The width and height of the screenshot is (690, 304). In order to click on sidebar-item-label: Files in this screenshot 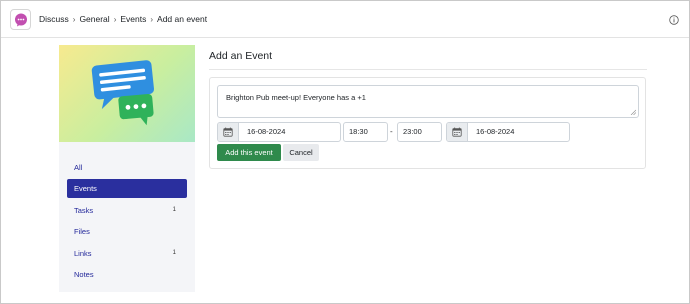, I will do `click(82, 232)`.